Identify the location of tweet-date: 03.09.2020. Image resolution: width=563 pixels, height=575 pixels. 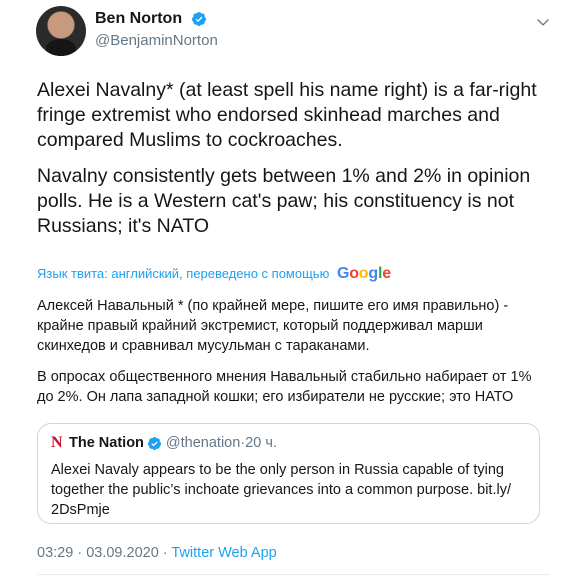
(122, 553).